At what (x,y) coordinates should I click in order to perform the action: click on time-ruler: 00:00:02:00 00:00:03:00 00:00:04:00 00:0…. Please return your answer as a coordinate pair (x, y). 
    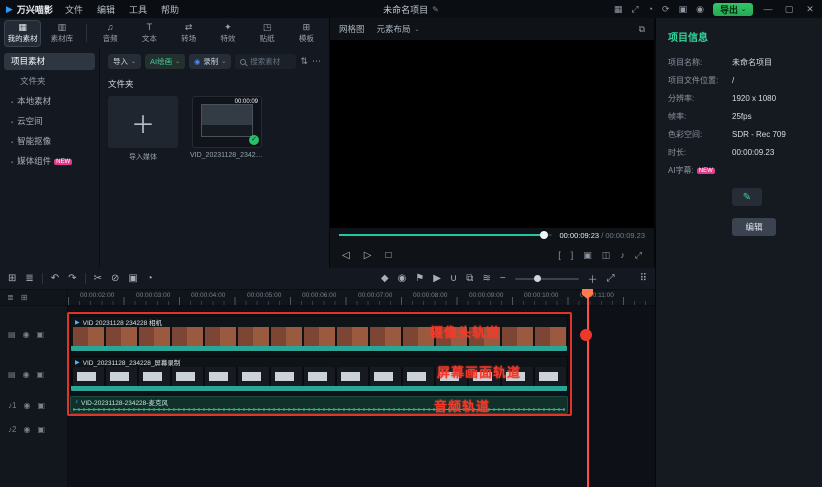
    Looking at the image, I should click on (361, 297).